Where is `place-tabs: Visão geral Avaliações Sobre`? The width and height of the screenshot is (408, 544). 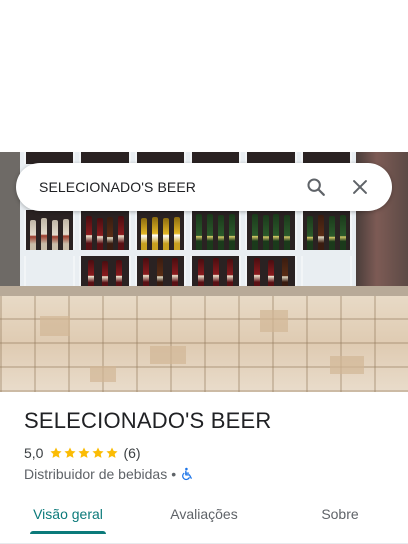
place-tabs: Visão geral Avaliações Sobre is located at coordinates (204, 519).